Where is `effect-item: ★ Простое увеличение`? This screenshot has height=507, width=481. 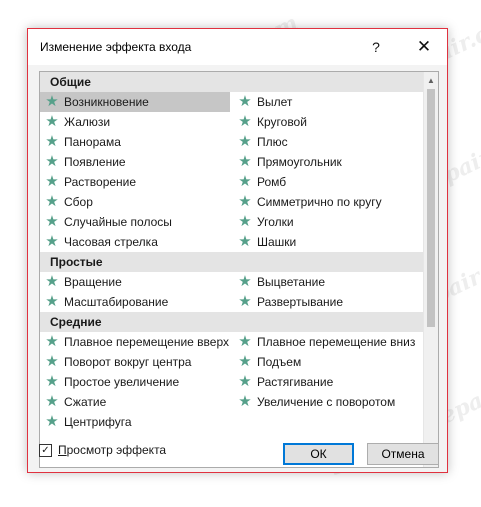 effect-item: ★ Простое увеличение is located at coordinates (135, 382).